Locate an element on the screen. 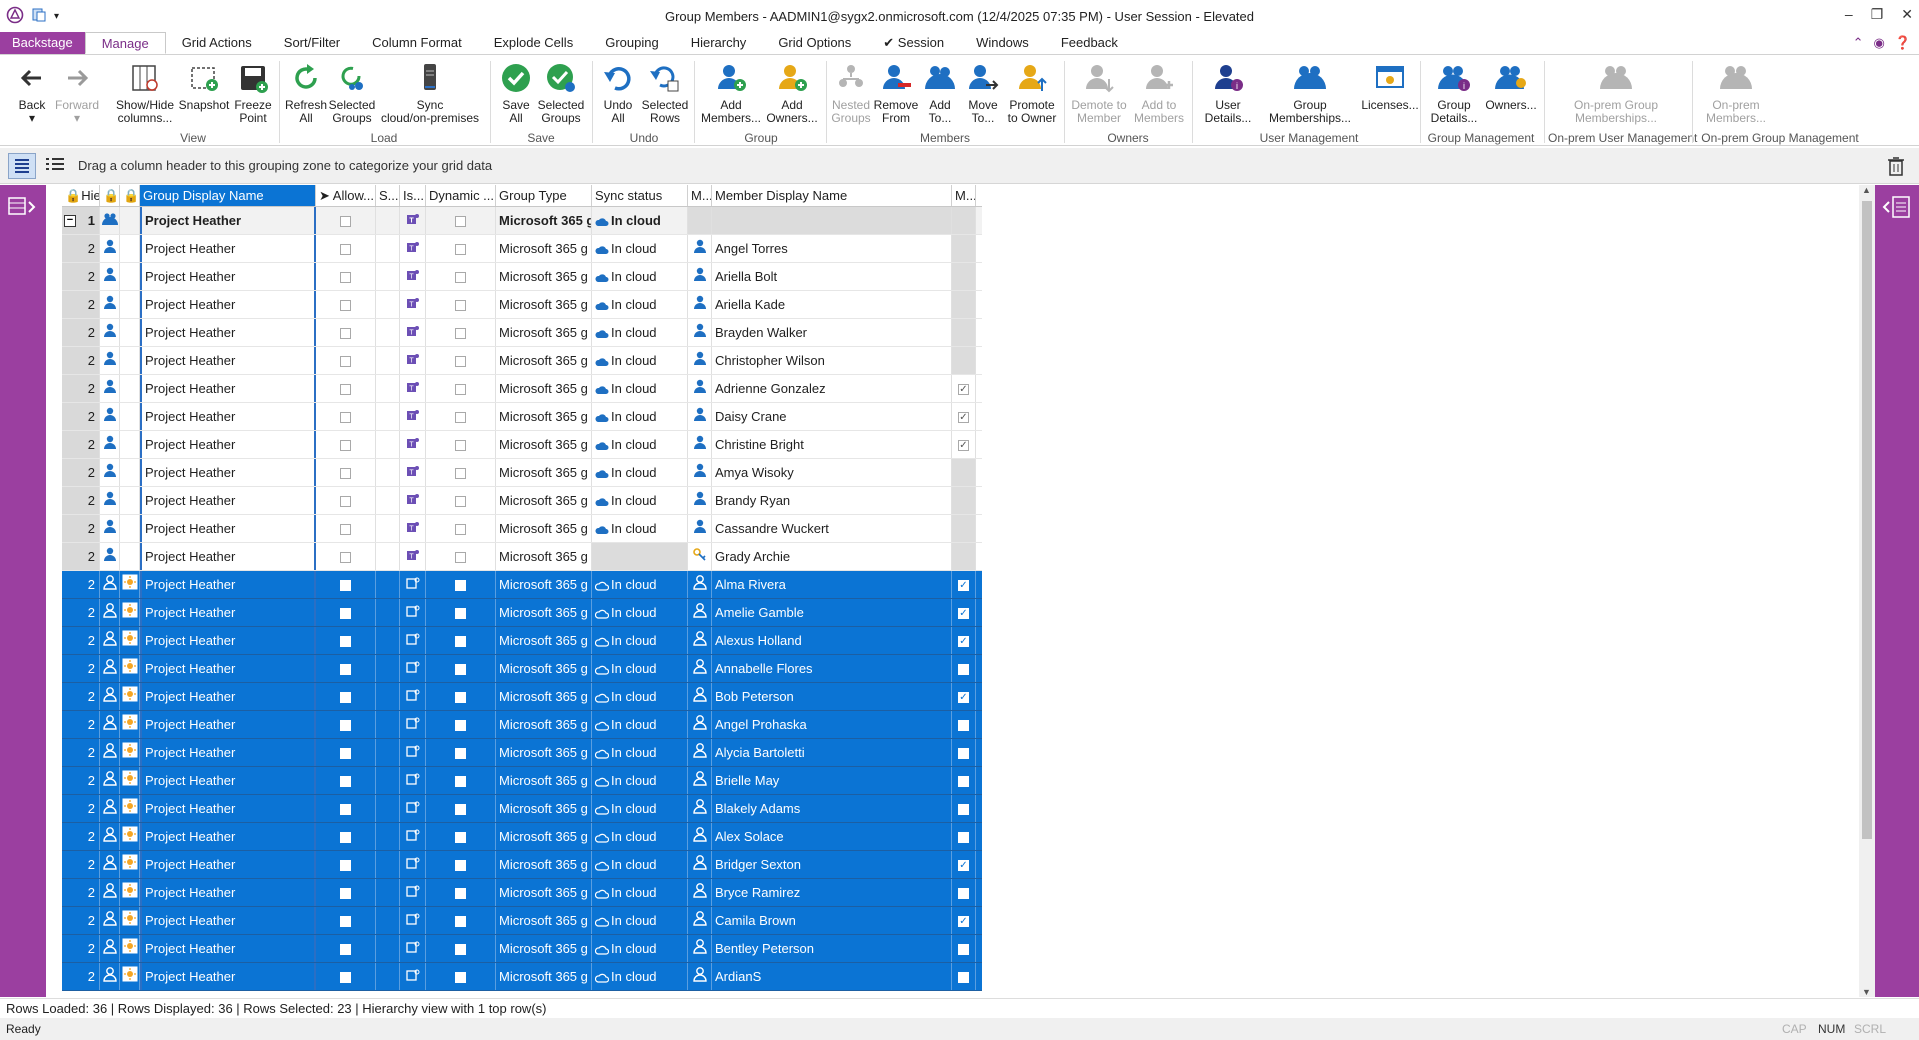  member-display-name-cell: Alexus Holland is located at coordinates (832, 640).